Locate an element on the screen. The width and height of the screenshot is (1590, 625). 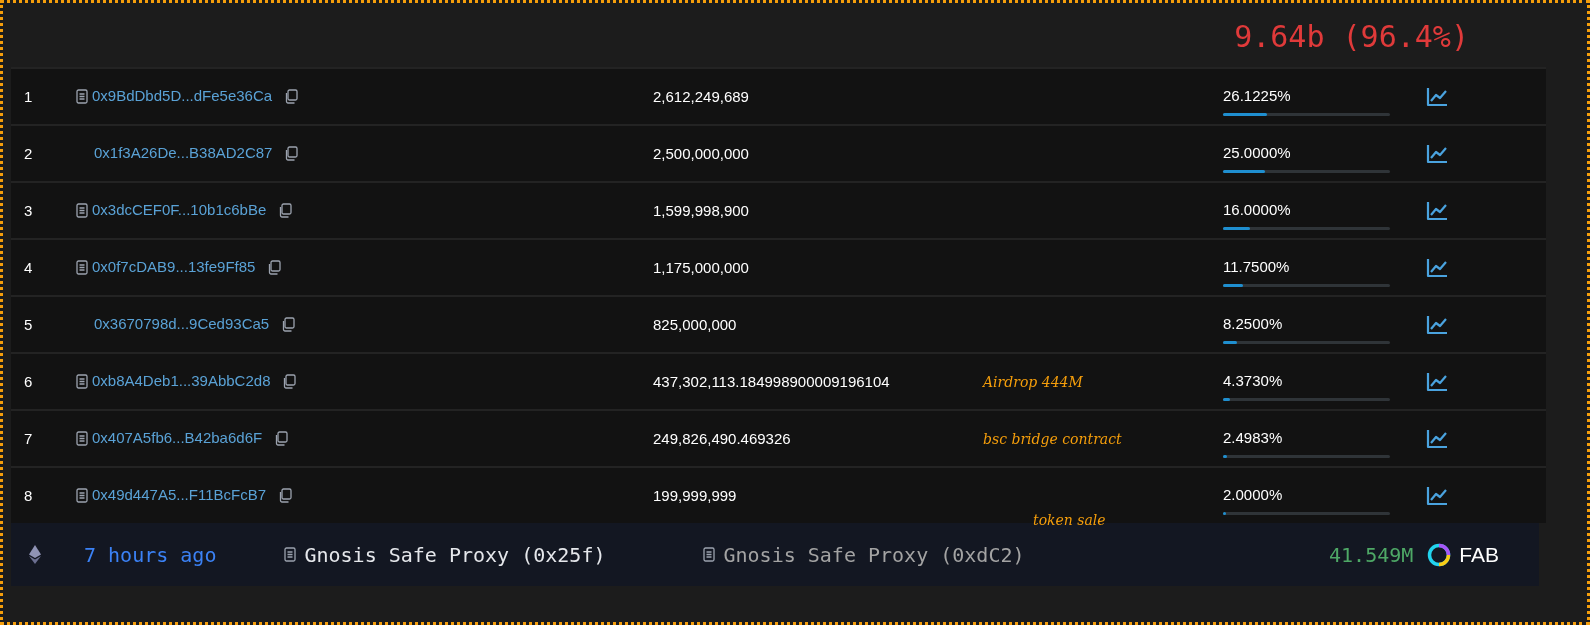
percentage-text: 16.0000% is located at coordinates (1257, 209).